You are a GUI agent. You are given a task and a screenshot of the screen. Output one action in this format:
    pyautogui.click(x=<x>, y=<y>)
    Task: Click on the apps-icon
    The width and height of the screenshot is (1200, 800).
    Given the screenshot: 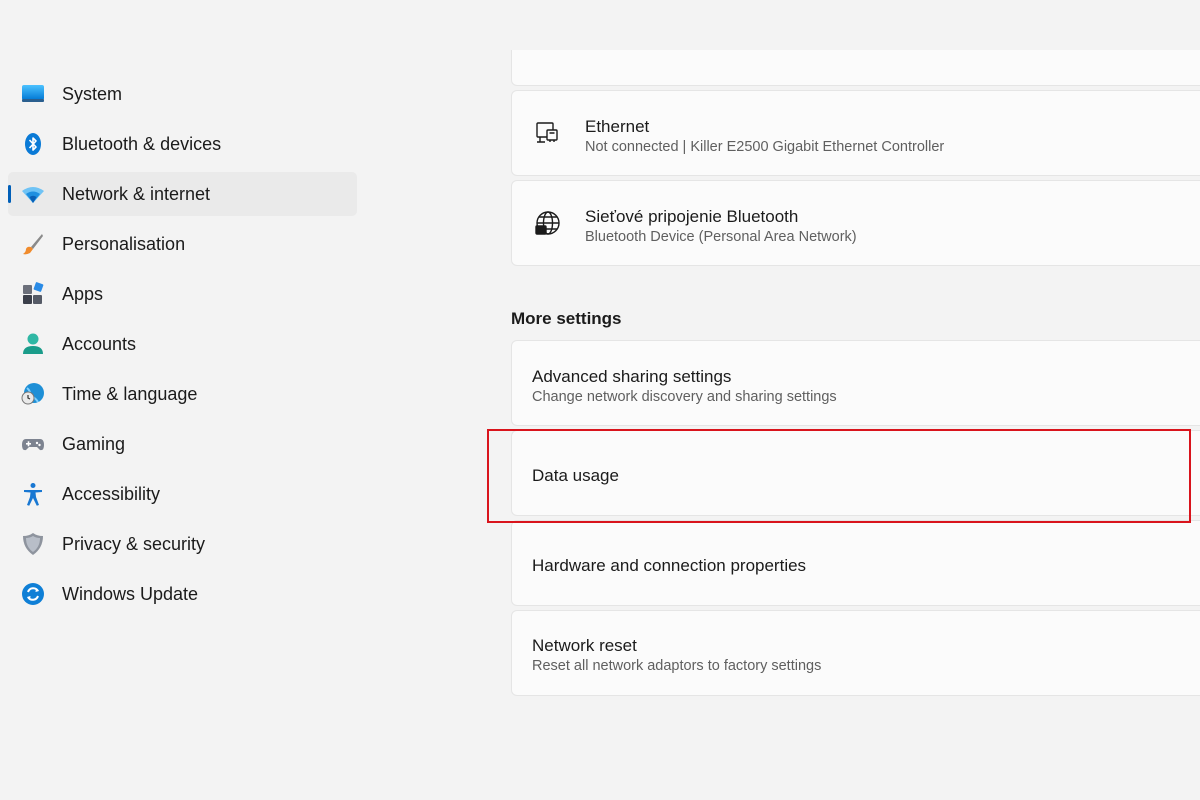 What is the action you would take?
    pyautogui.click(x=33, y=294)
    